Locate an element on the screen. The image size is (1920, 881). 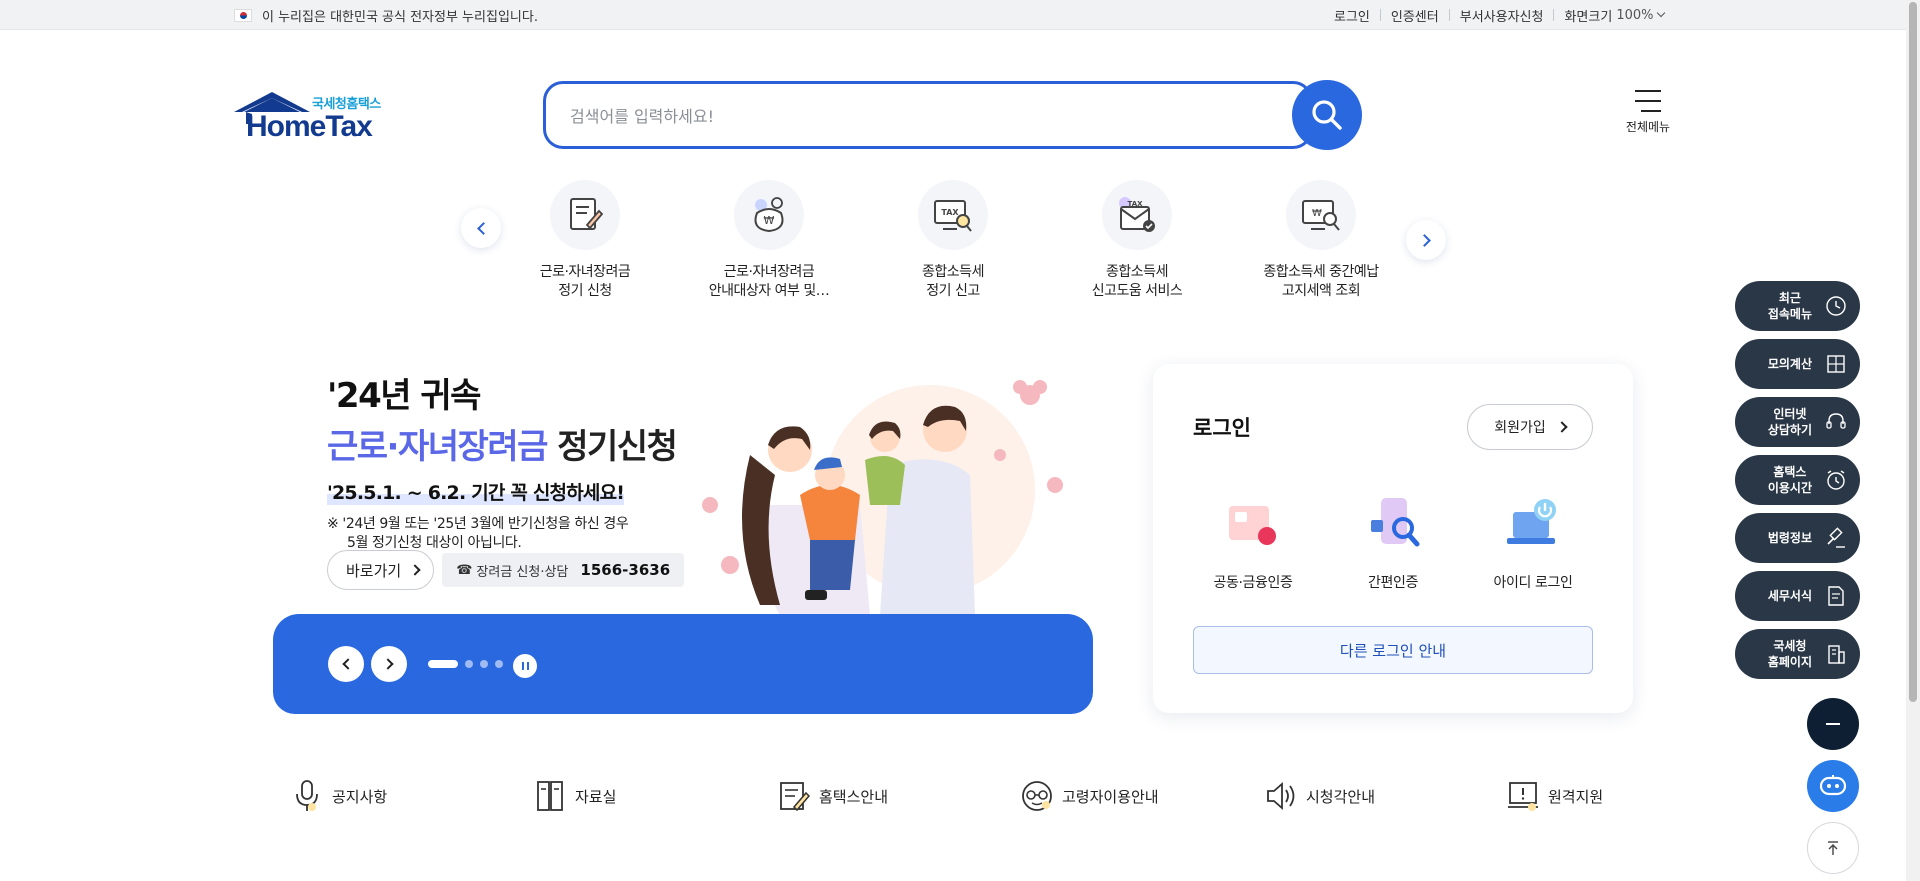
quick-menu-line2: 신고도움 서비스 is located at coordinates (1137, 291).